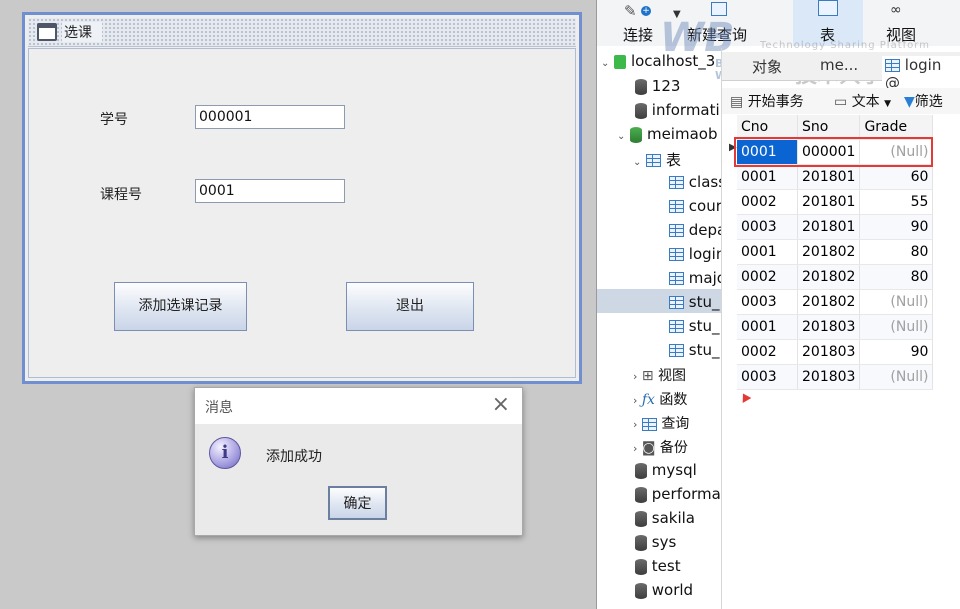  Describe the element at coordinates (270, 191) in the screenshot. I see `course-id-field: 0001` at that location.